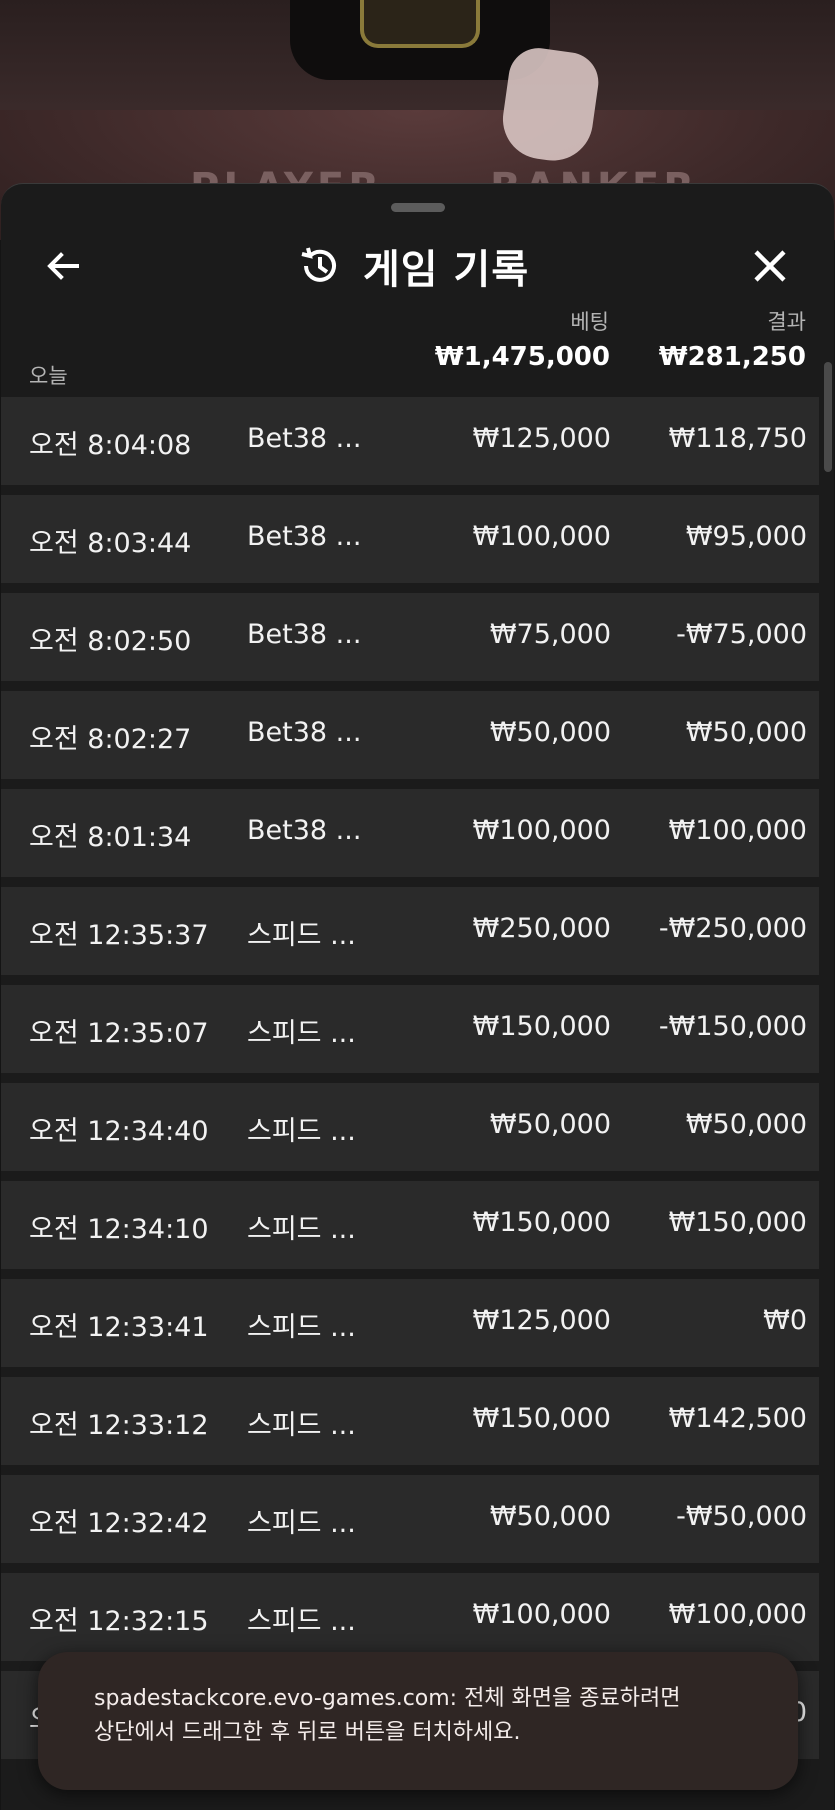 The image size is (835, 1810). Describe the element at coordinates (732, 928) in the screenshot. I see `row-result-amount: -₩250,000` at that location.